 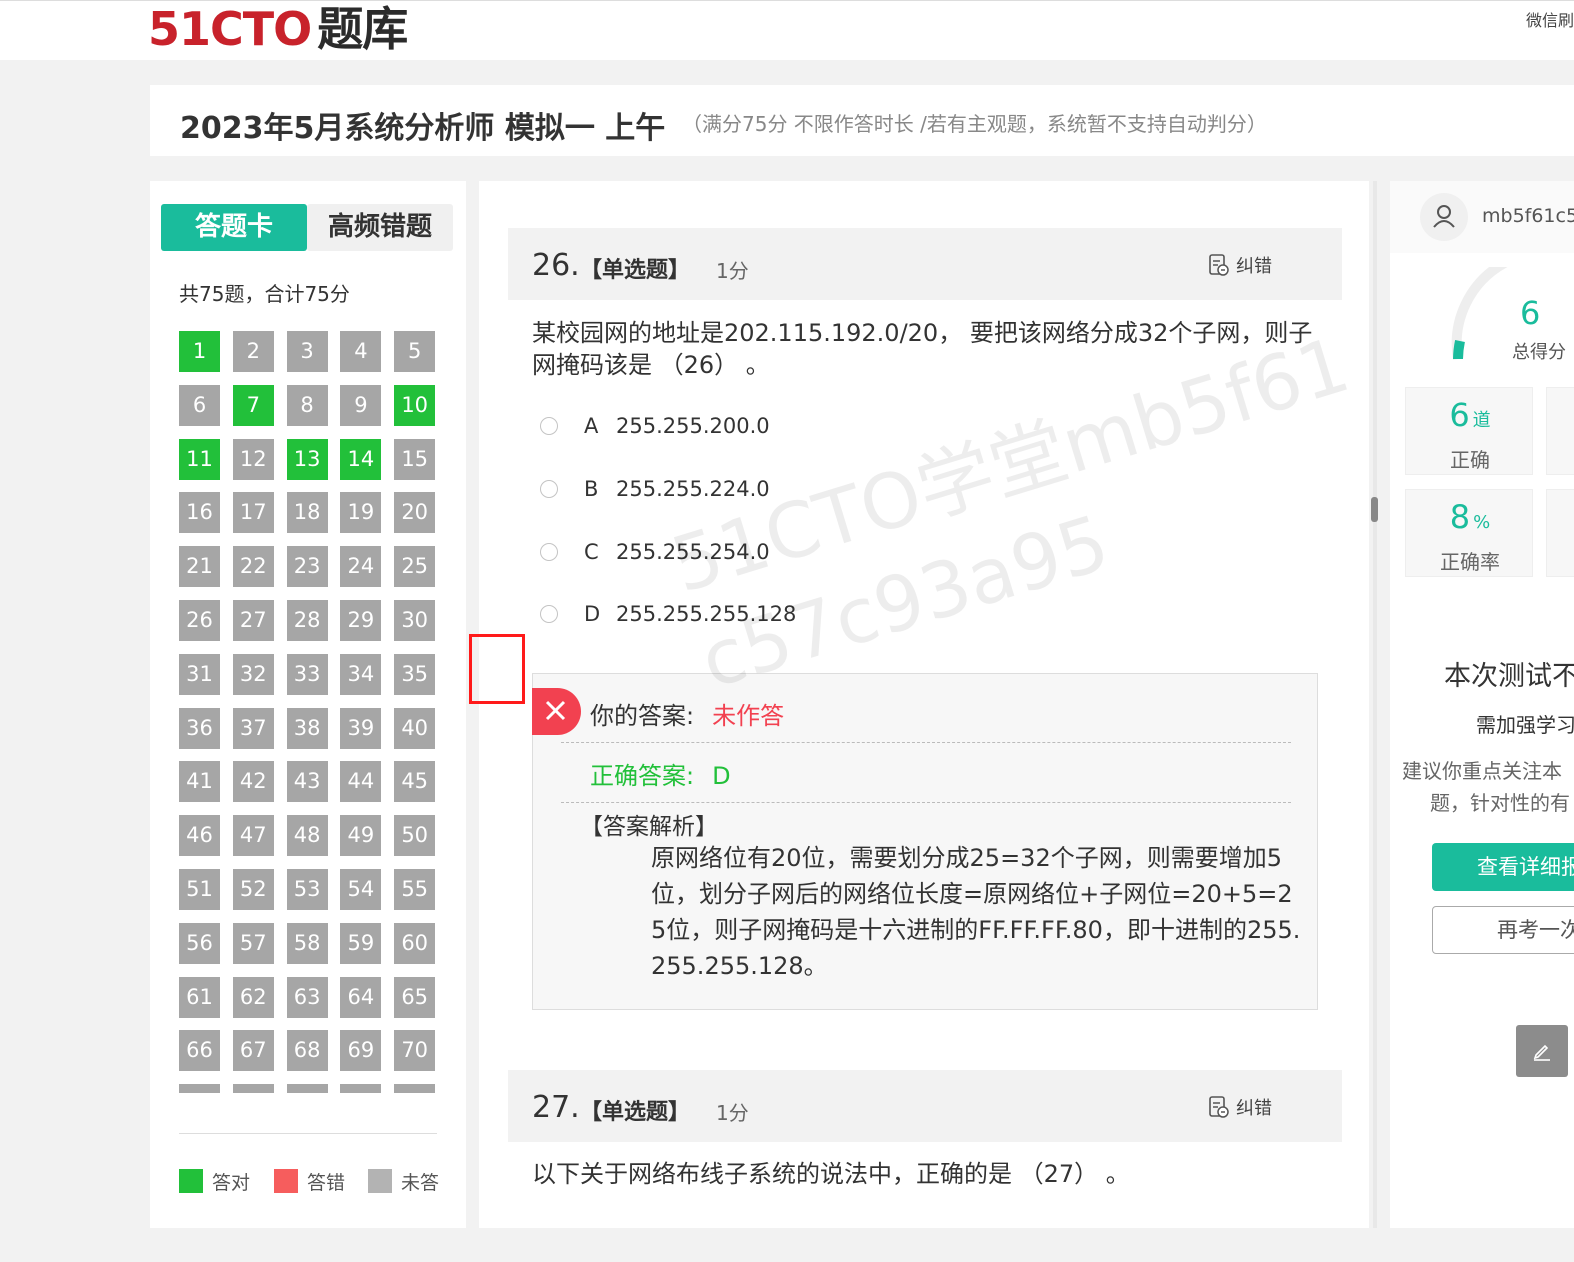 What do you see at coordinates (253, 943) in the screenshot?
I see `question-number-button: 57` at bounding box center [253, 943].